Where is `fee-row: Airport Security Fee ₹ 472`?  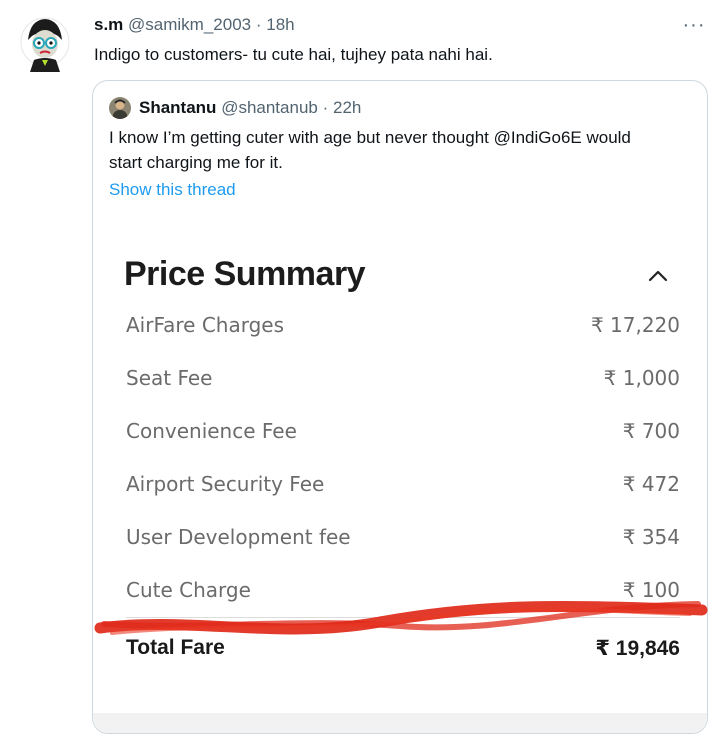
fee-row: Airport Security Fee ₹ 472 is located at coordinates (403, 484).